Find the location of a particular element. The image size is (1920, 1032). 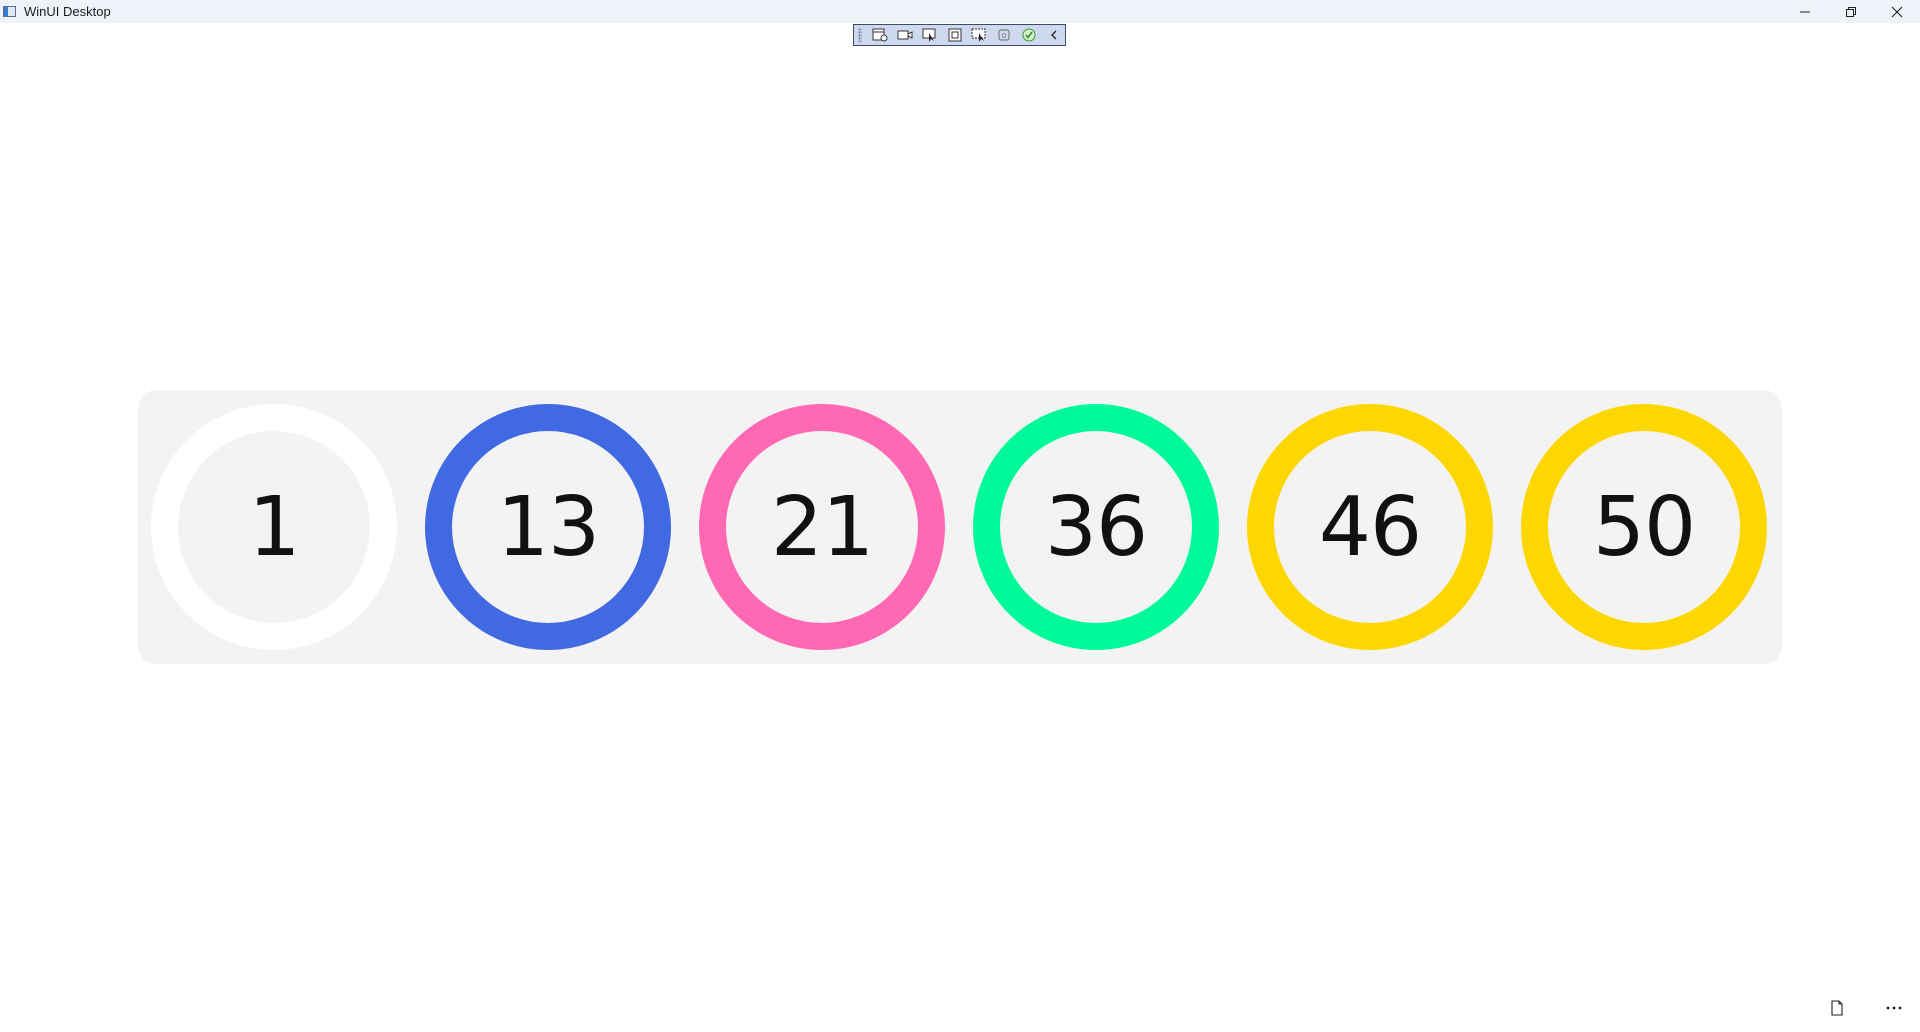

ring-value: 21 is located at coordinates (822, 527).